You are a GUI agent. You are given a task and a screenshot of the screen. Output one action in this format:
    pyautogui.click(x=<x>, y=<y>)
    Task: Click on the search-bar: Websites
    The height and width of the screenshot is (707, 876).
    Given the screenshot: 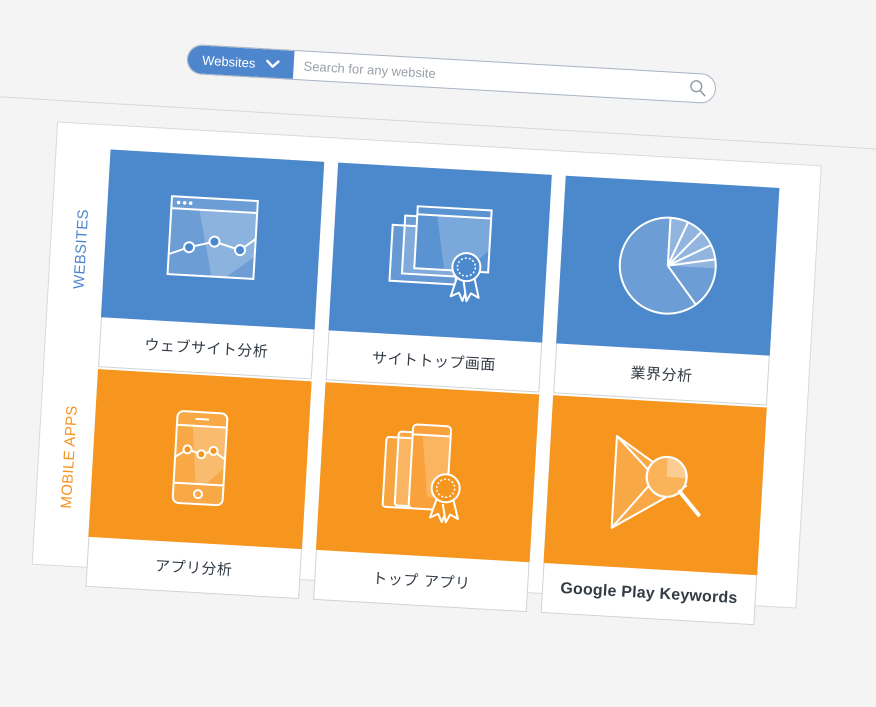 What is the action you would take?
    pyautogui.click(x=451, y=74)
    